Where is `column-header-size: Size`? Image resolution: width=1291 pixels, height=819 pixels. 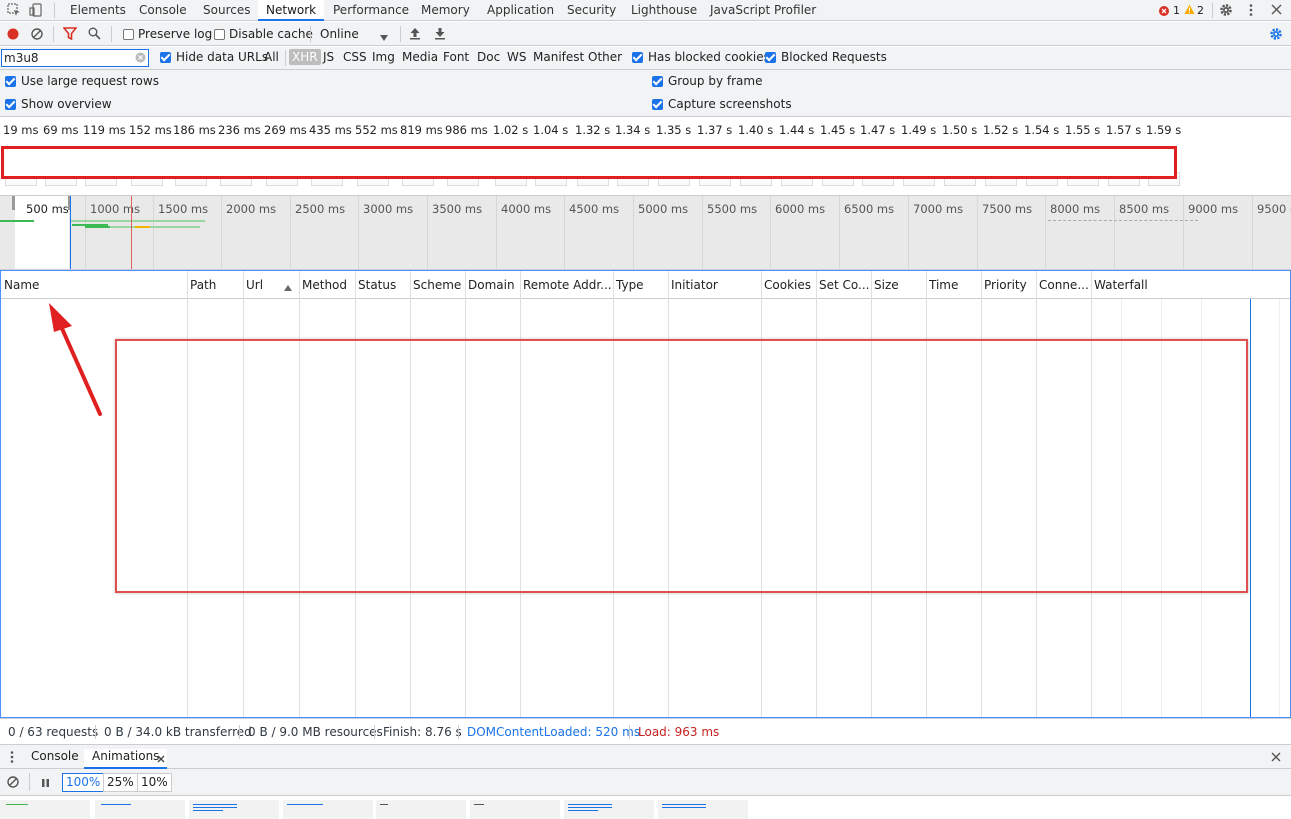
column-header-size: Size is located at coordinates (898, 285).